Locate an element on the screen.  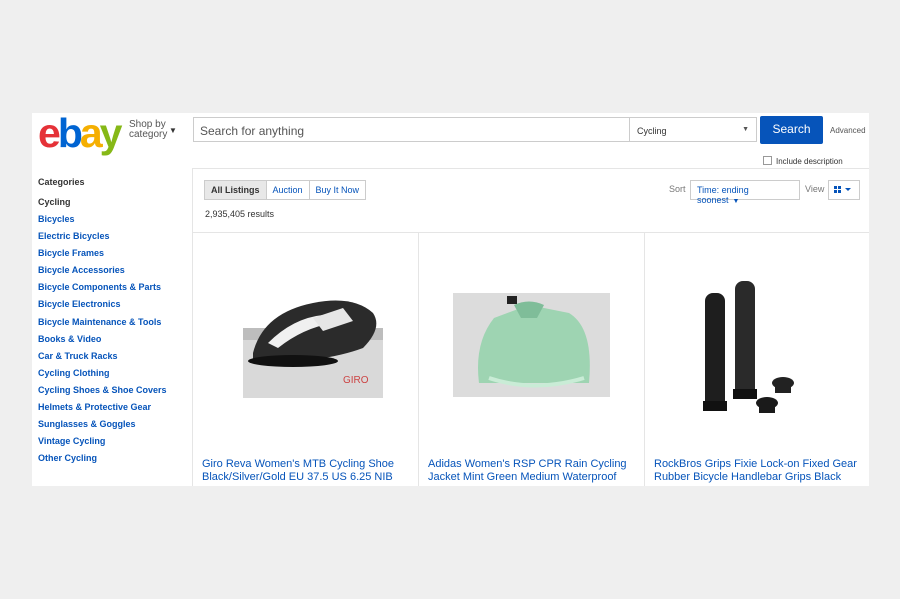
sidebar-item-bicycle-maintenance: Bicycle Maintenance & Tools is located at coordinates (113, 325).